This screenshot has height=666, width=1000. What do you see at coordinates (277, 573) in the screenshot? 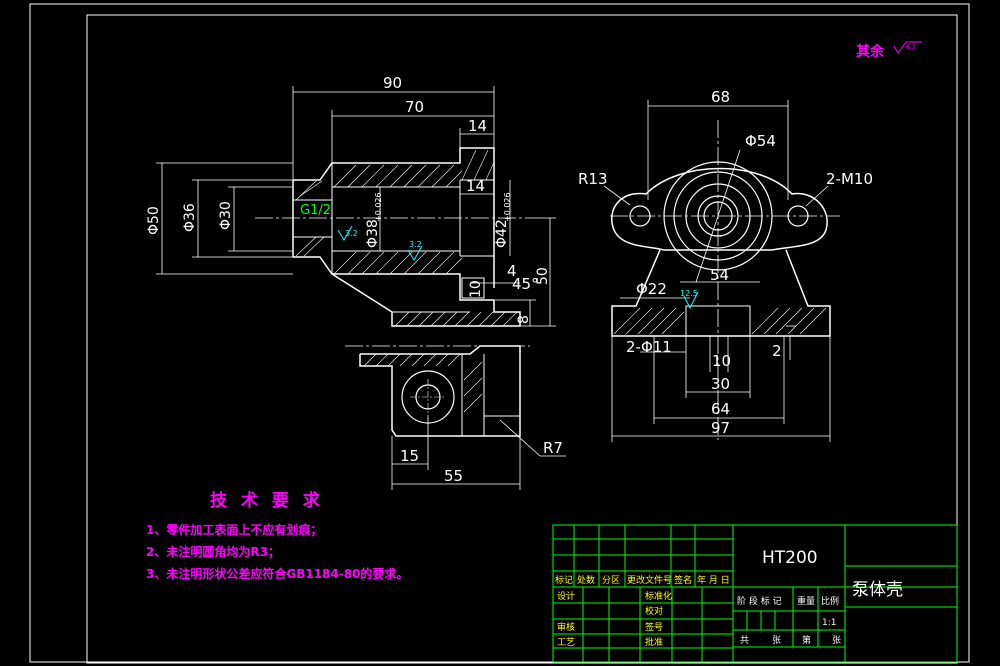
I see `tech-item-3: 3、未注明形状公差应符合GB1184-80的要求。` at bounding box center [277, 573].